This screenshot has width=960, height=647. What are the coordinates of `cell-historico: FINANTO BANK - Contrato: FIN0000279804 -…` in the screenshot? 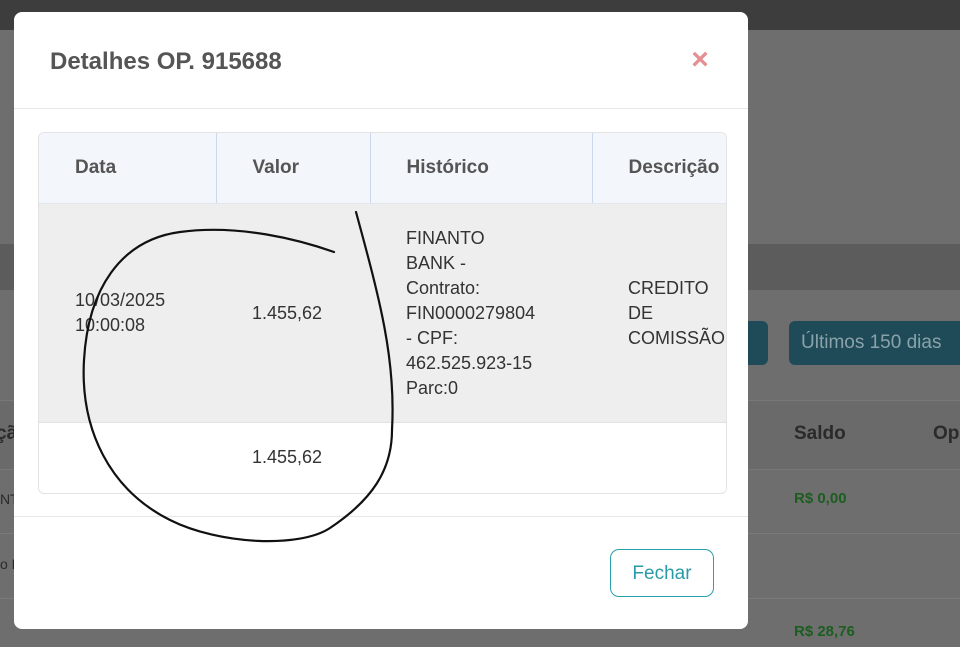 It's located at (481, 313).